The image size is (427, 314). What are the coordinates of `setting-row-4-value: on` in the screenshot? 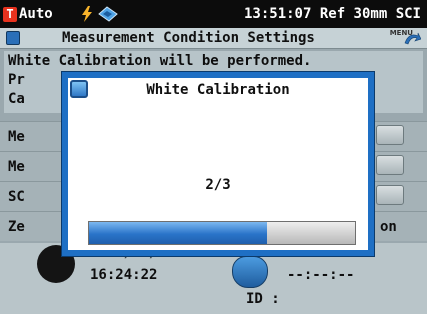 It's located at (388, 227).